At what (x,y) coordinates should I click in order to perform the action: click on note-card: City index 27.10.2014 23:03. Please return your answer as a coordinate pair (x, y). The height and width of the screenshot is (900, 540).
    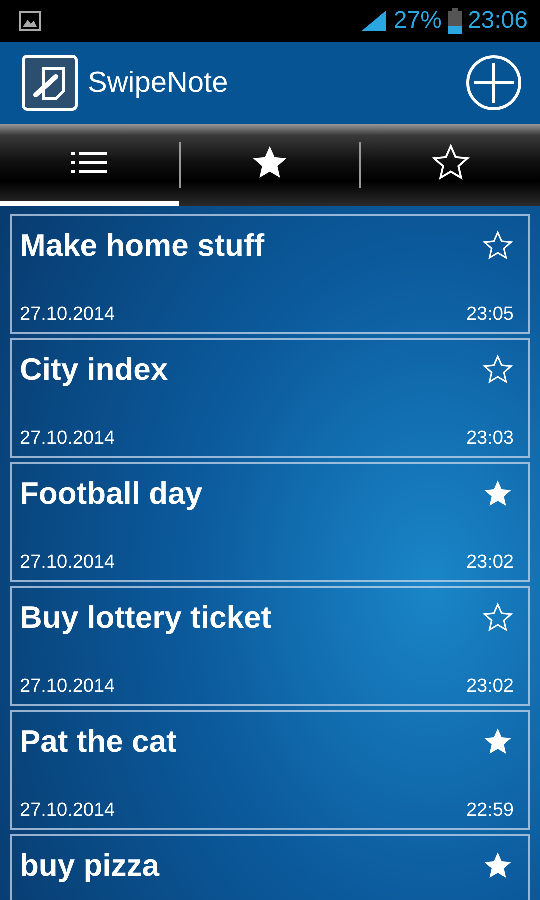
    Looking at the image, I should click on (270, 398).